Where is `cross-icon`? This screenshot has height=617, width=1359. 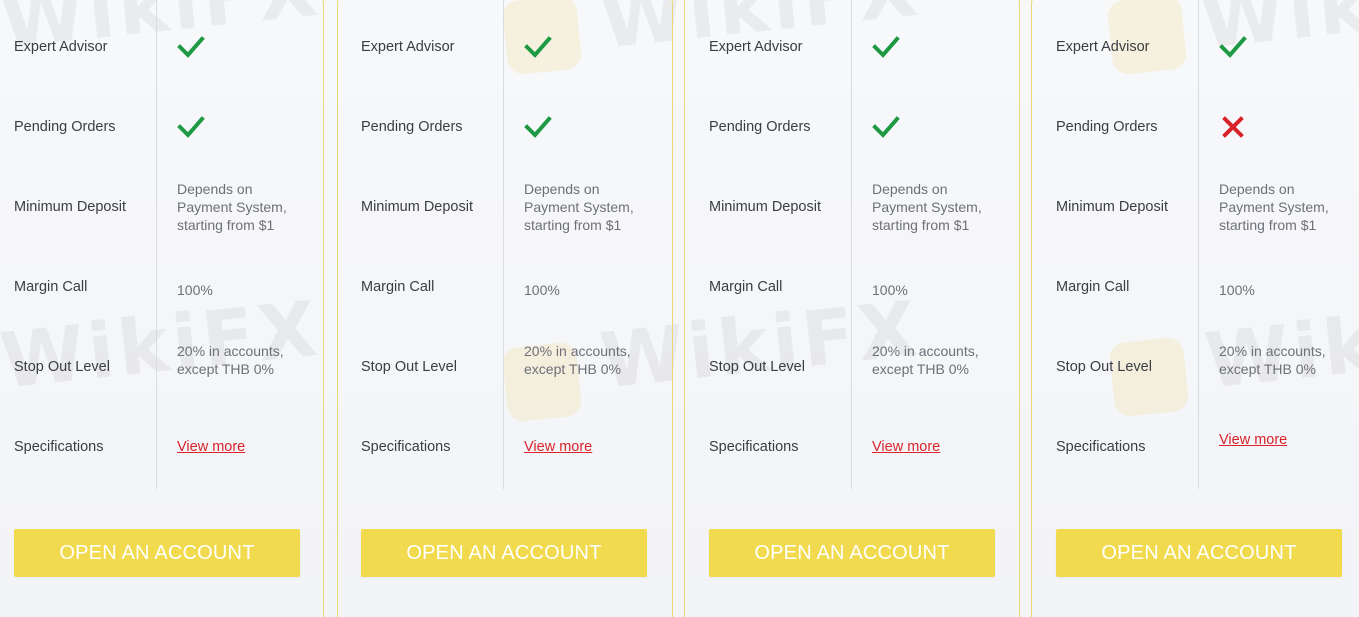
cross-icon is located at coordinates (1233, 127).